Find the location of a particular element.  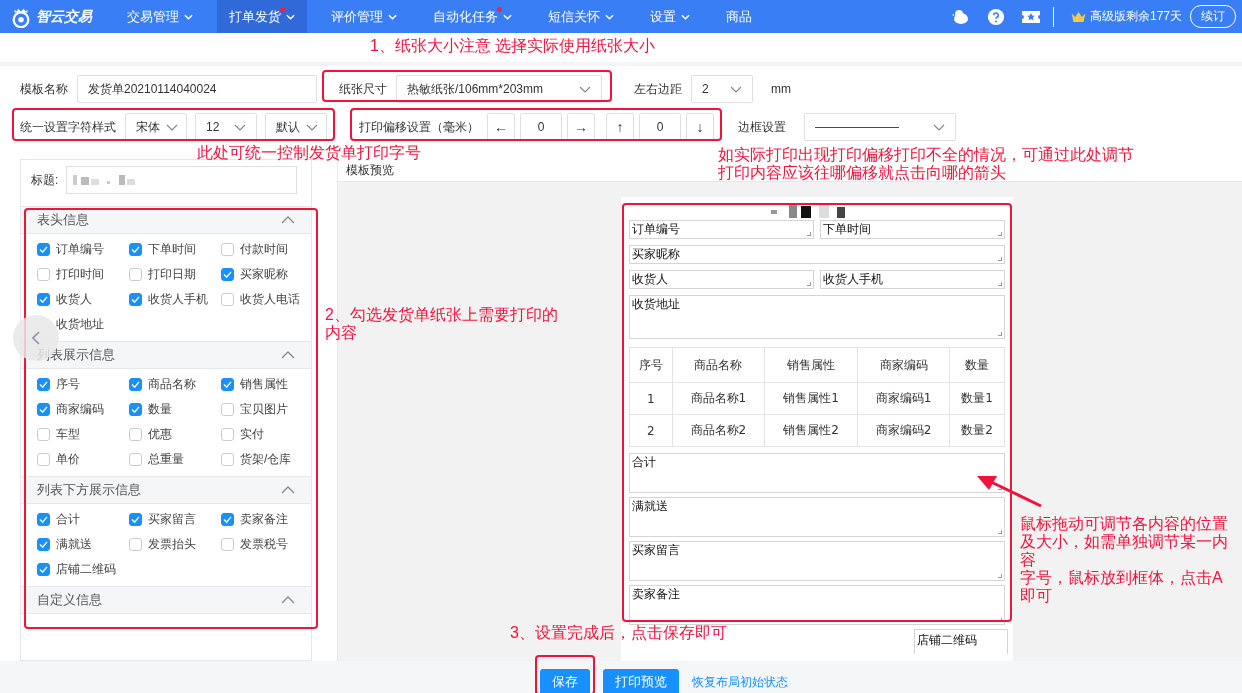

table-cell: 商品名称2 is located at coordinates (718, 430).